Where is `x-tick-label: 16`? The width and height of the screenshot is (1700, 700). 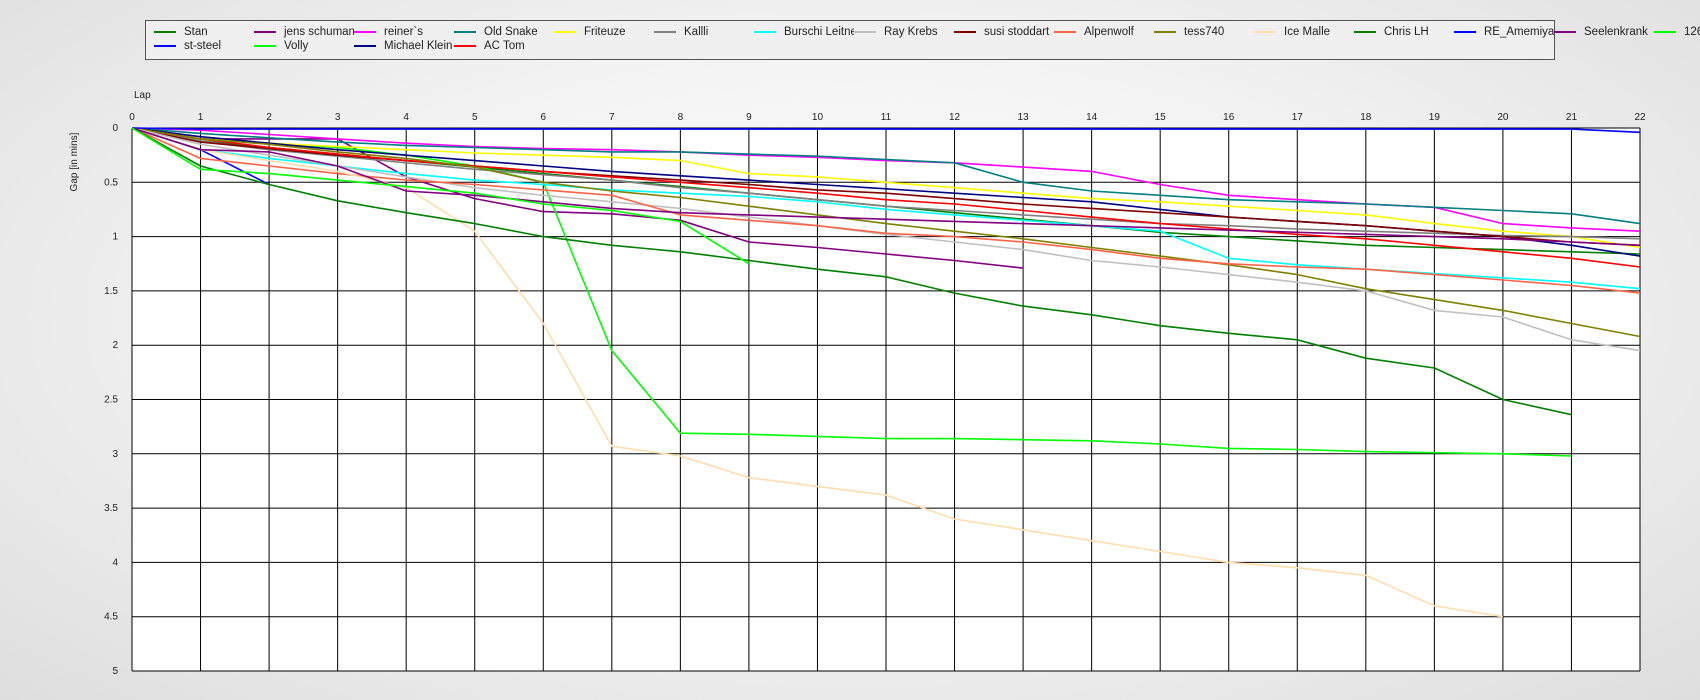
x-tick-label: 16 is located at coordinates (1229, 117).